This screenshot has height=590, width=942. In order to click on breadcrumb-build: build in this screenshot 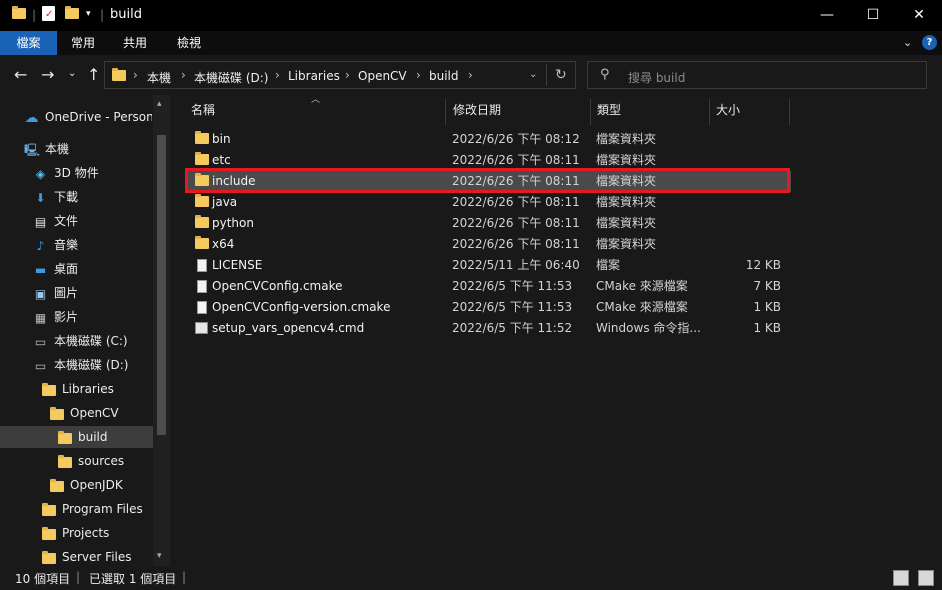, I will do `click(444, 76)`.